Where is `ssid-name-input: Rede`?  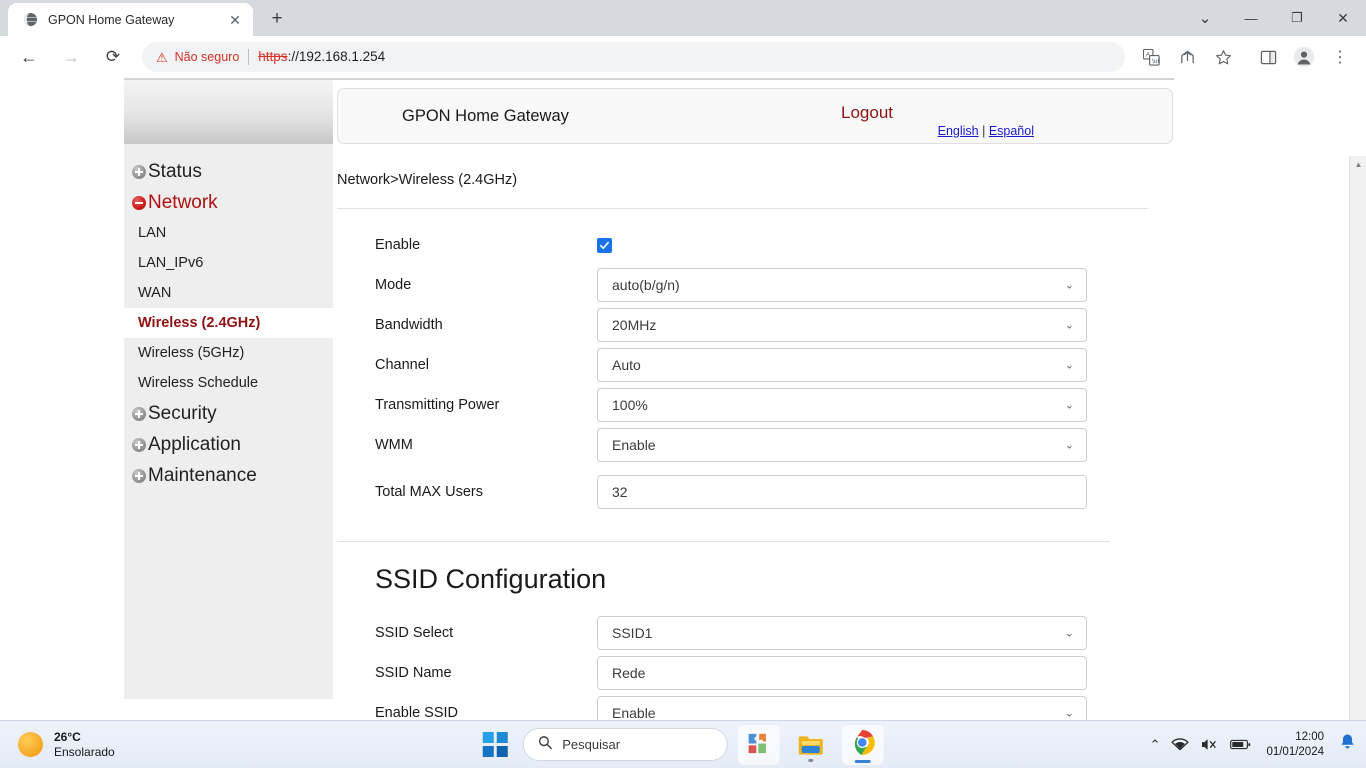
ssid-name-input: Rede is located at coordinates (842, 673).